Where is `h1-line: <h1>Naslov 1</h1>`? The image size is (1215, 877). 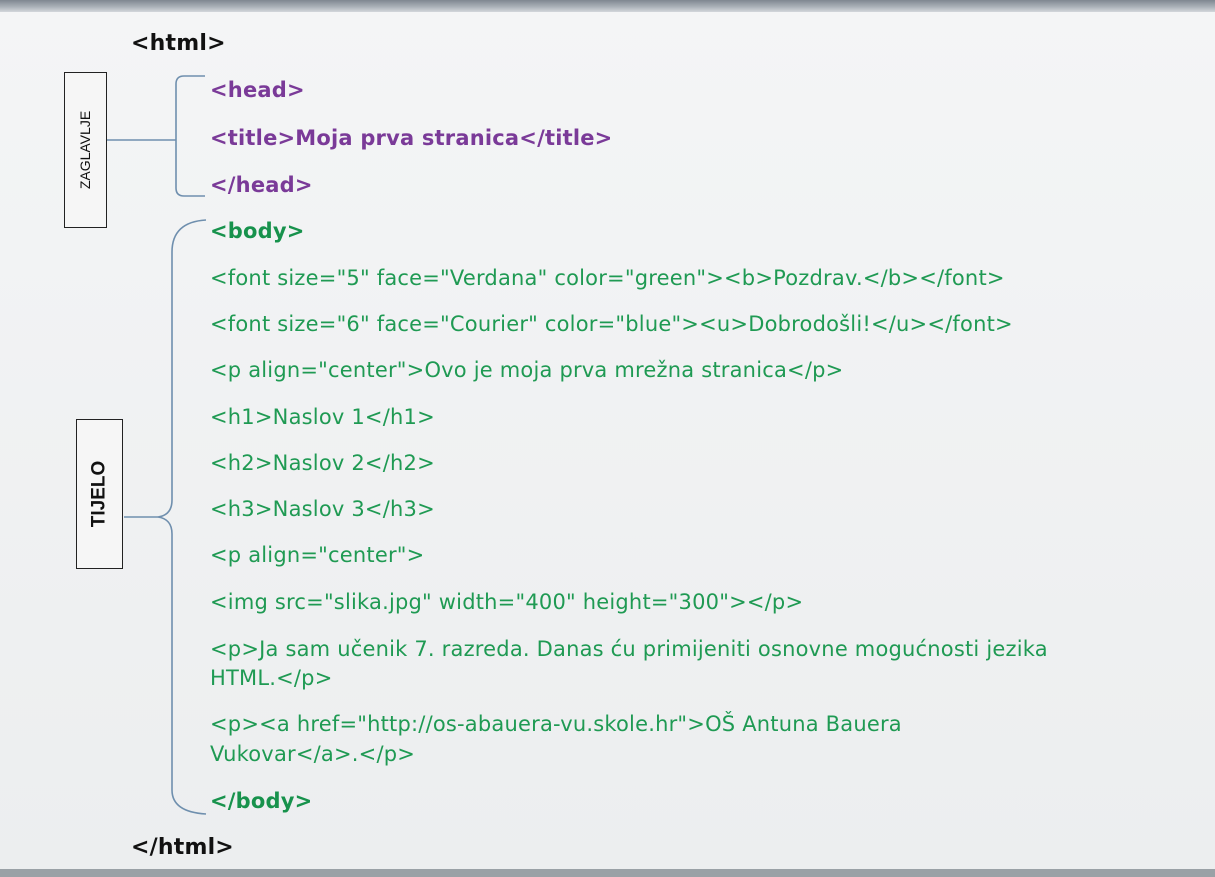
h1-line: <h1>Naslov 1</h1> is located at coordinates (322, 417).